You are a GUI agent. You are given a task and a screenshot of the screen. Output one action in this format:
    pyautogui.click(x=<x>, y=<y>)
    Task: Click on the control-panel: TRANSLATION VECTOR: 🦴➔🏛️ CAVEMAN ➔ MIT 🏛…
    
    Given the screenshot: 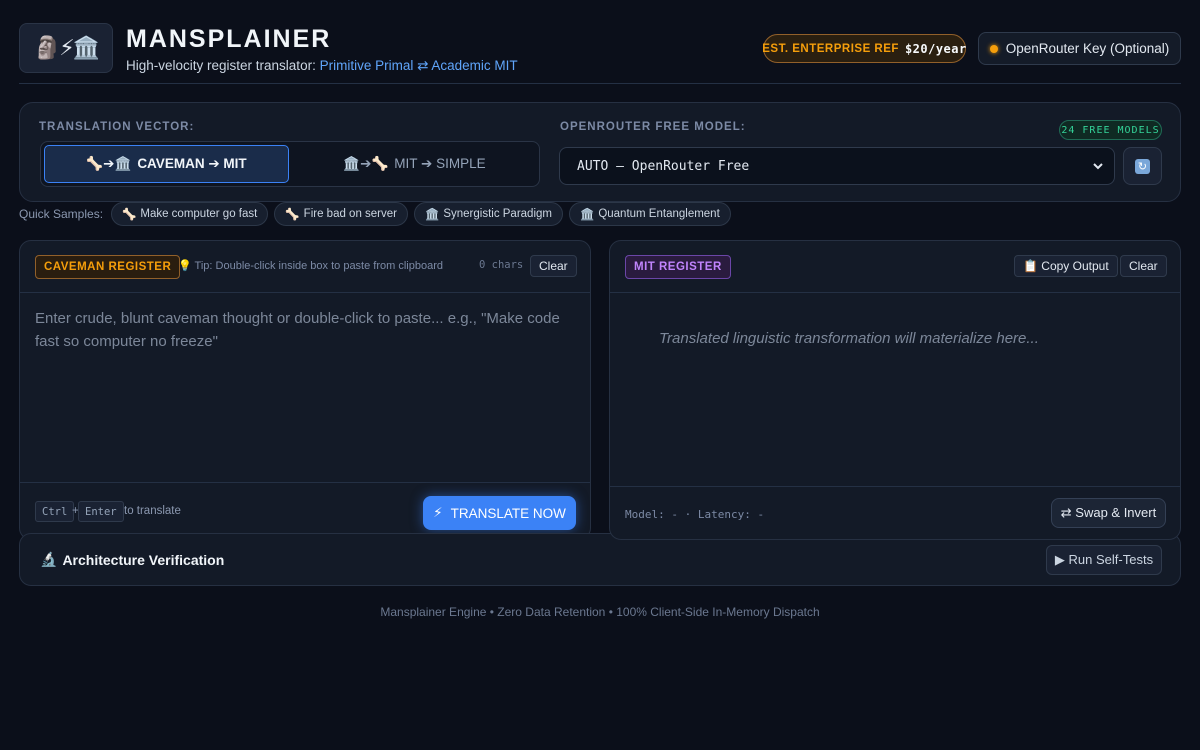 What is the action you would take?
    pyautogui.click(x=600, y=152)
    